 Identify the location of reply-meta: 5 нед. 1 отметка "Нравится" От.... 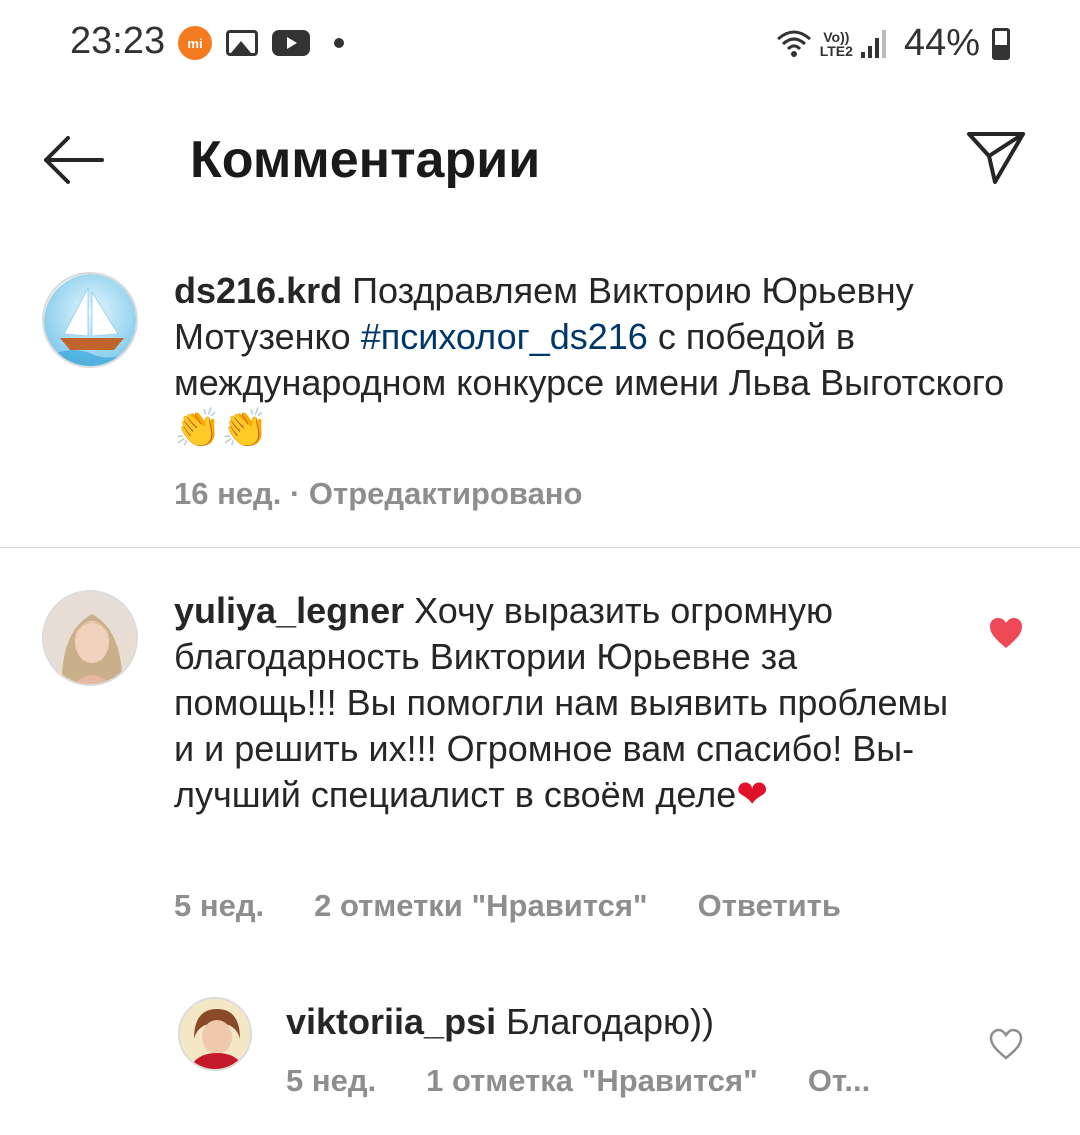
(578, 1081).